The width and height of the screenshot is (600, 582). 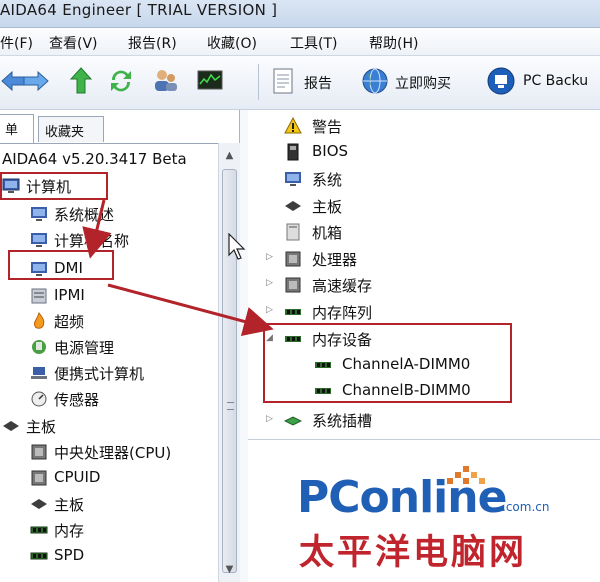 What do you see at coordinates (335, 260) in the screenshot?
I see `tree-item-label: 处理器` at bounding box center [335, 260].